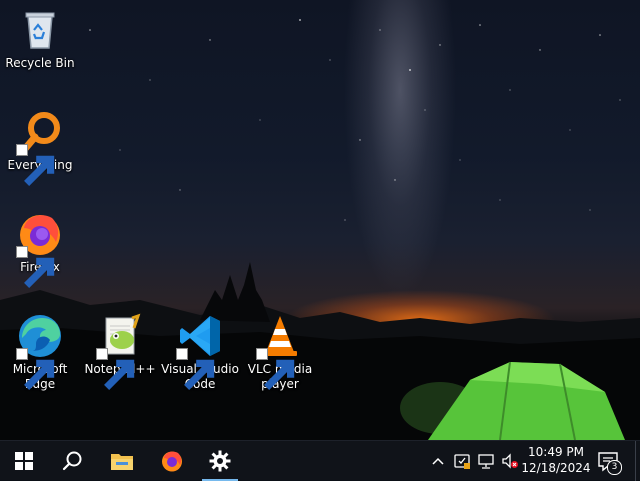  I want to click on network-button, so click(486, 461).